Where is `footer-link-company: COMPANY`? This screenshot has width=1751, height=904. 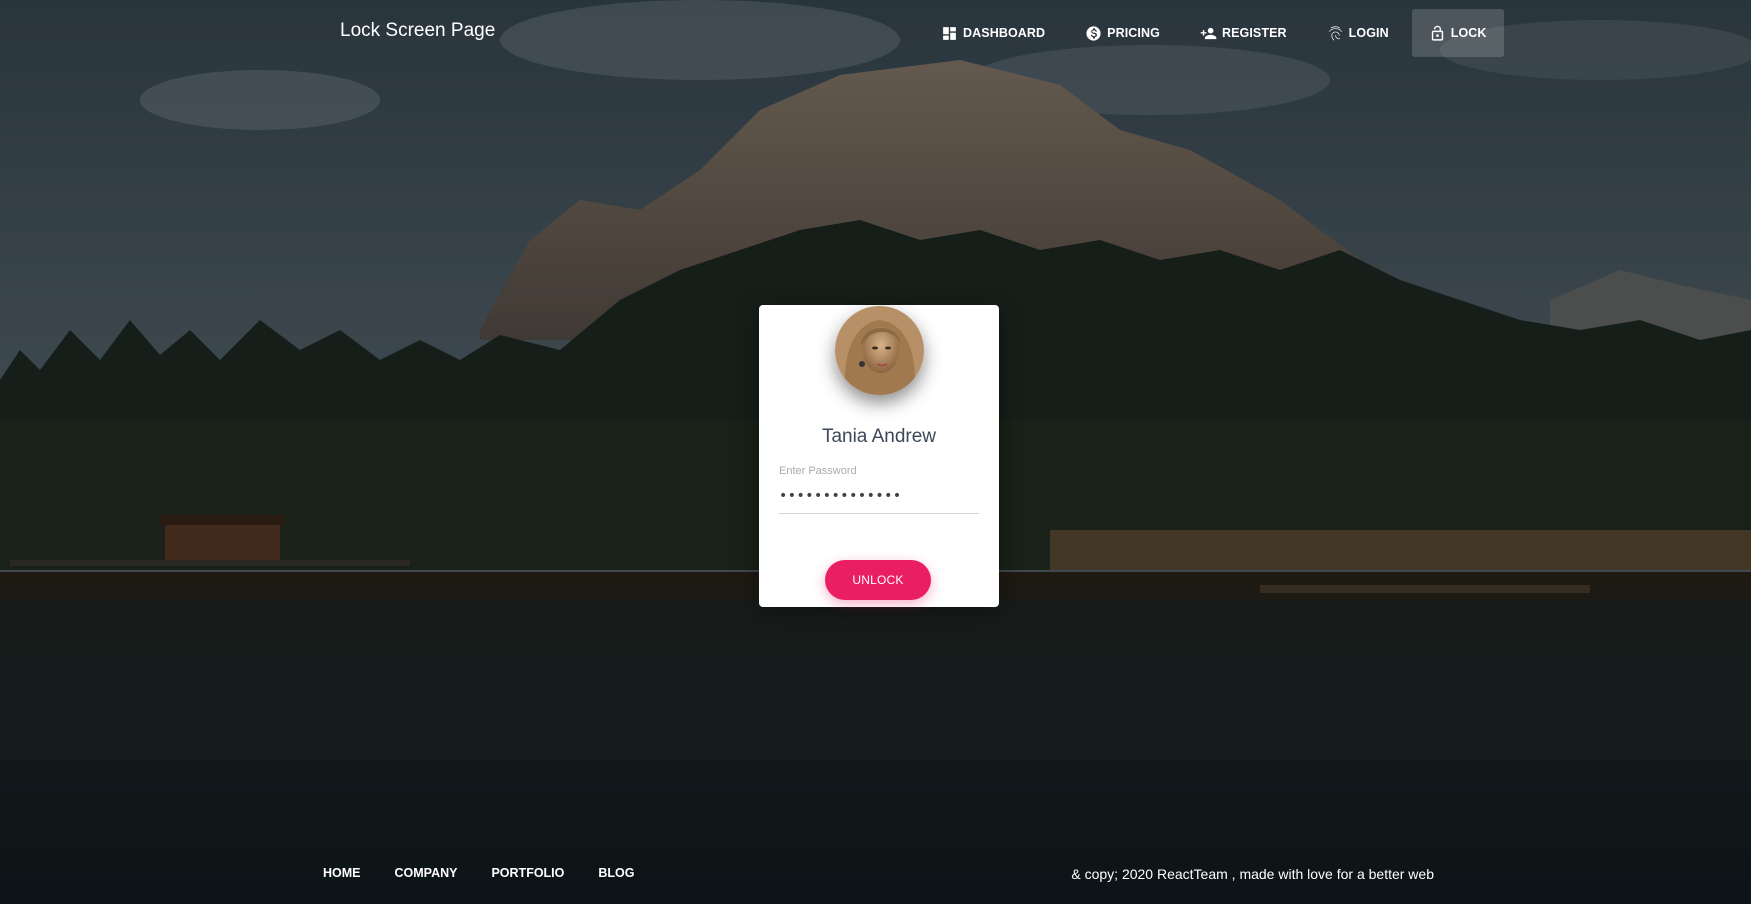 footer-link-company: COMPANY is located at coordinates (426, 873).